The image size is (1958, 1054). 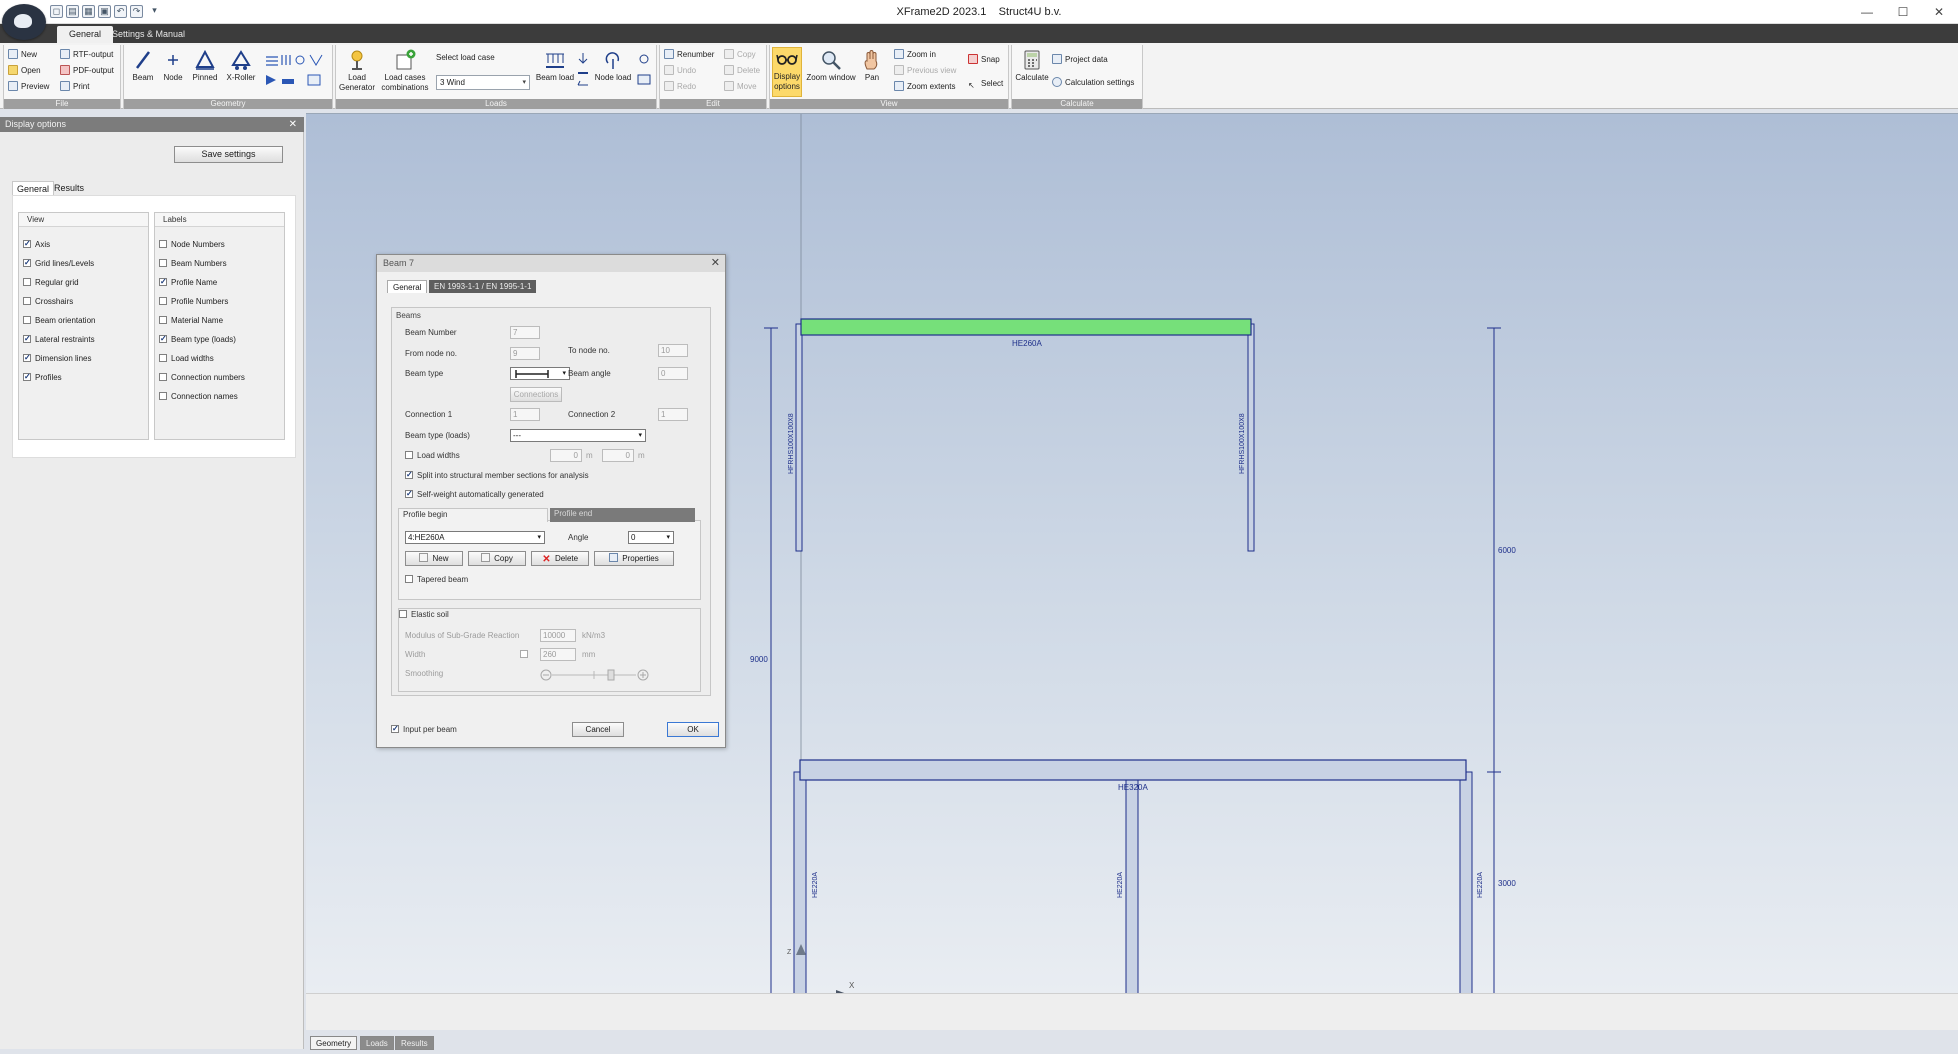 I want to click on close-window-button: ✕, so click(x=1939, y=12).